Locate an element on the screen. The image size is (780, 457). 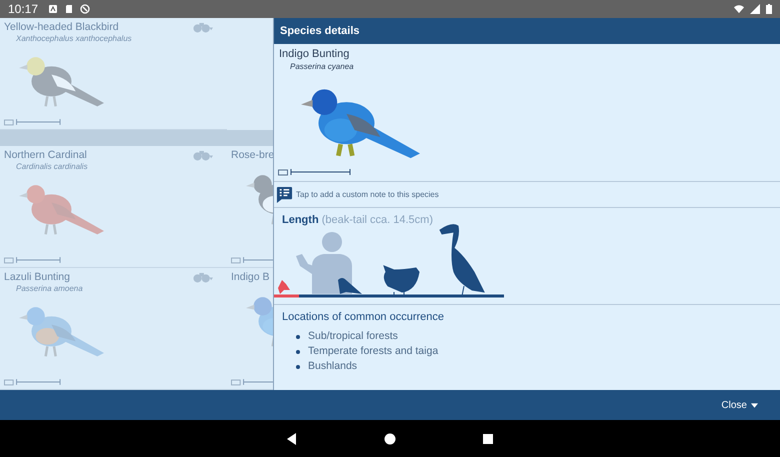
custom-note-button: Tap to add a custom note to this species is located at coordinates (527, 194).